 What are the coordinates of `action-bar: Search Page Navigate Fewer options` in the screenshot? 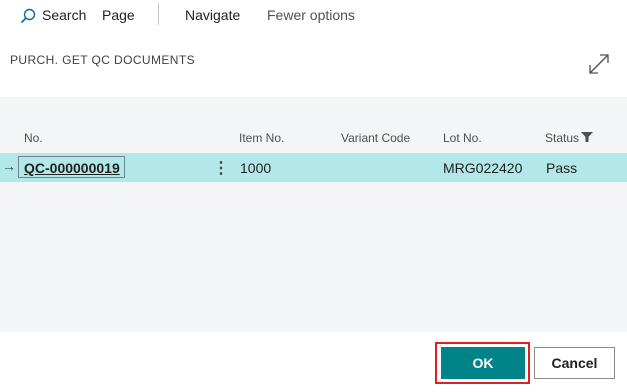 It's located at (313, 15).